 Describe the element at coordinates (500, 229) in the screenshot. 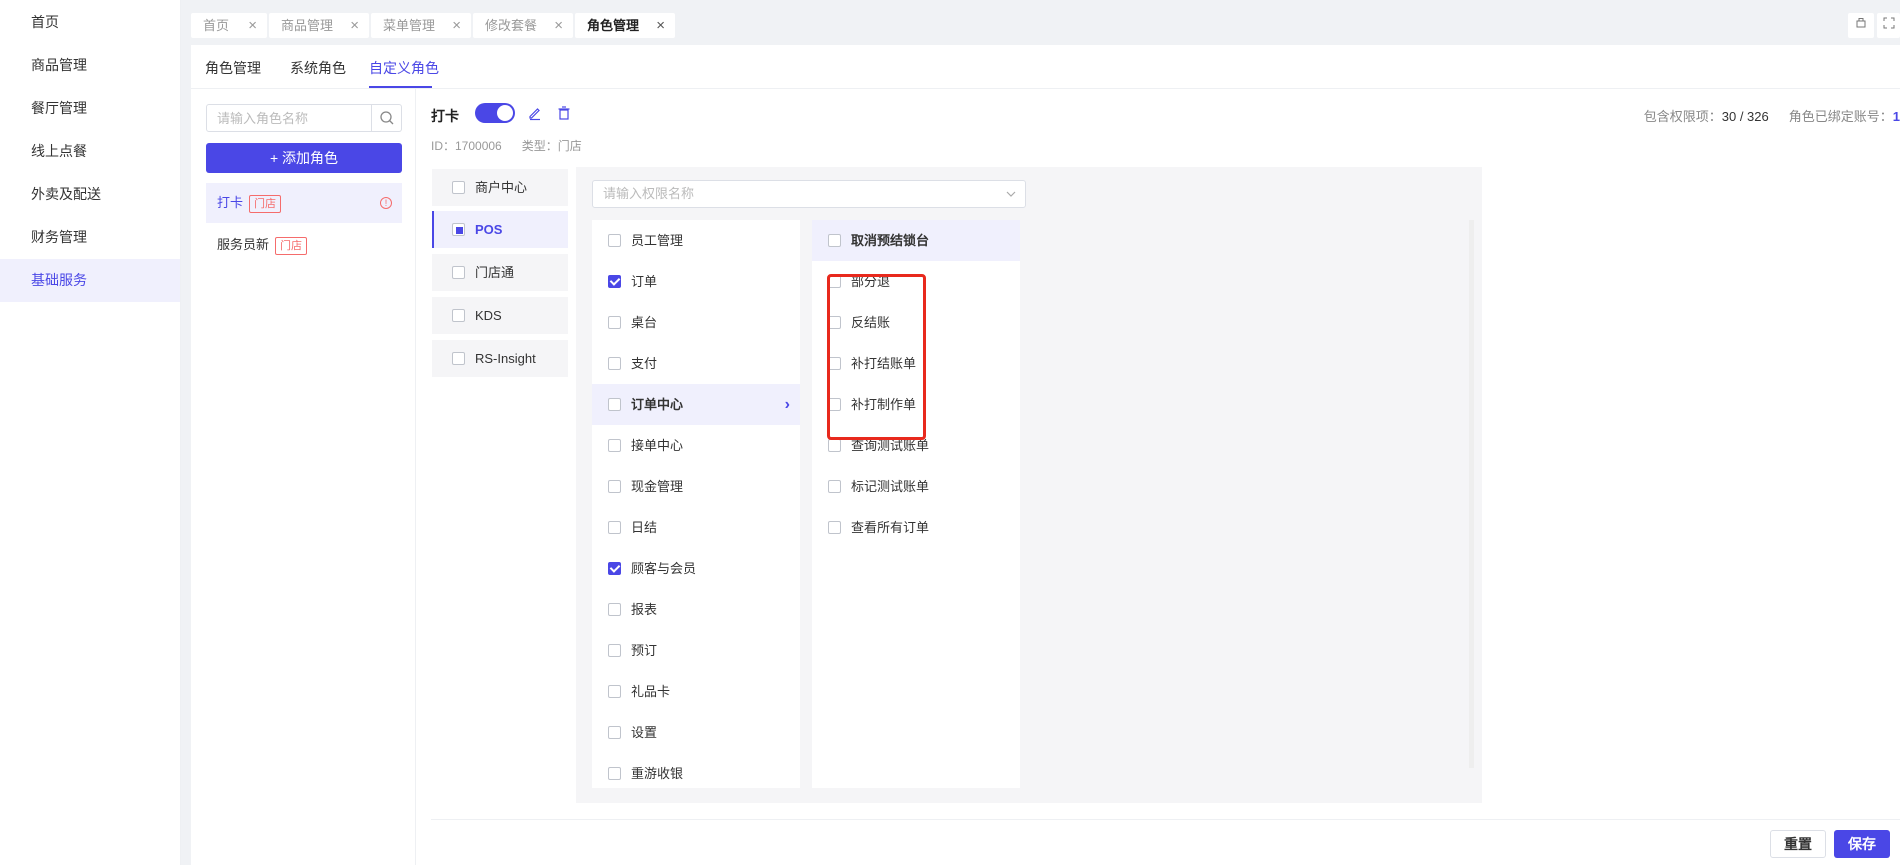

I see `module-pos: POS` at that location.